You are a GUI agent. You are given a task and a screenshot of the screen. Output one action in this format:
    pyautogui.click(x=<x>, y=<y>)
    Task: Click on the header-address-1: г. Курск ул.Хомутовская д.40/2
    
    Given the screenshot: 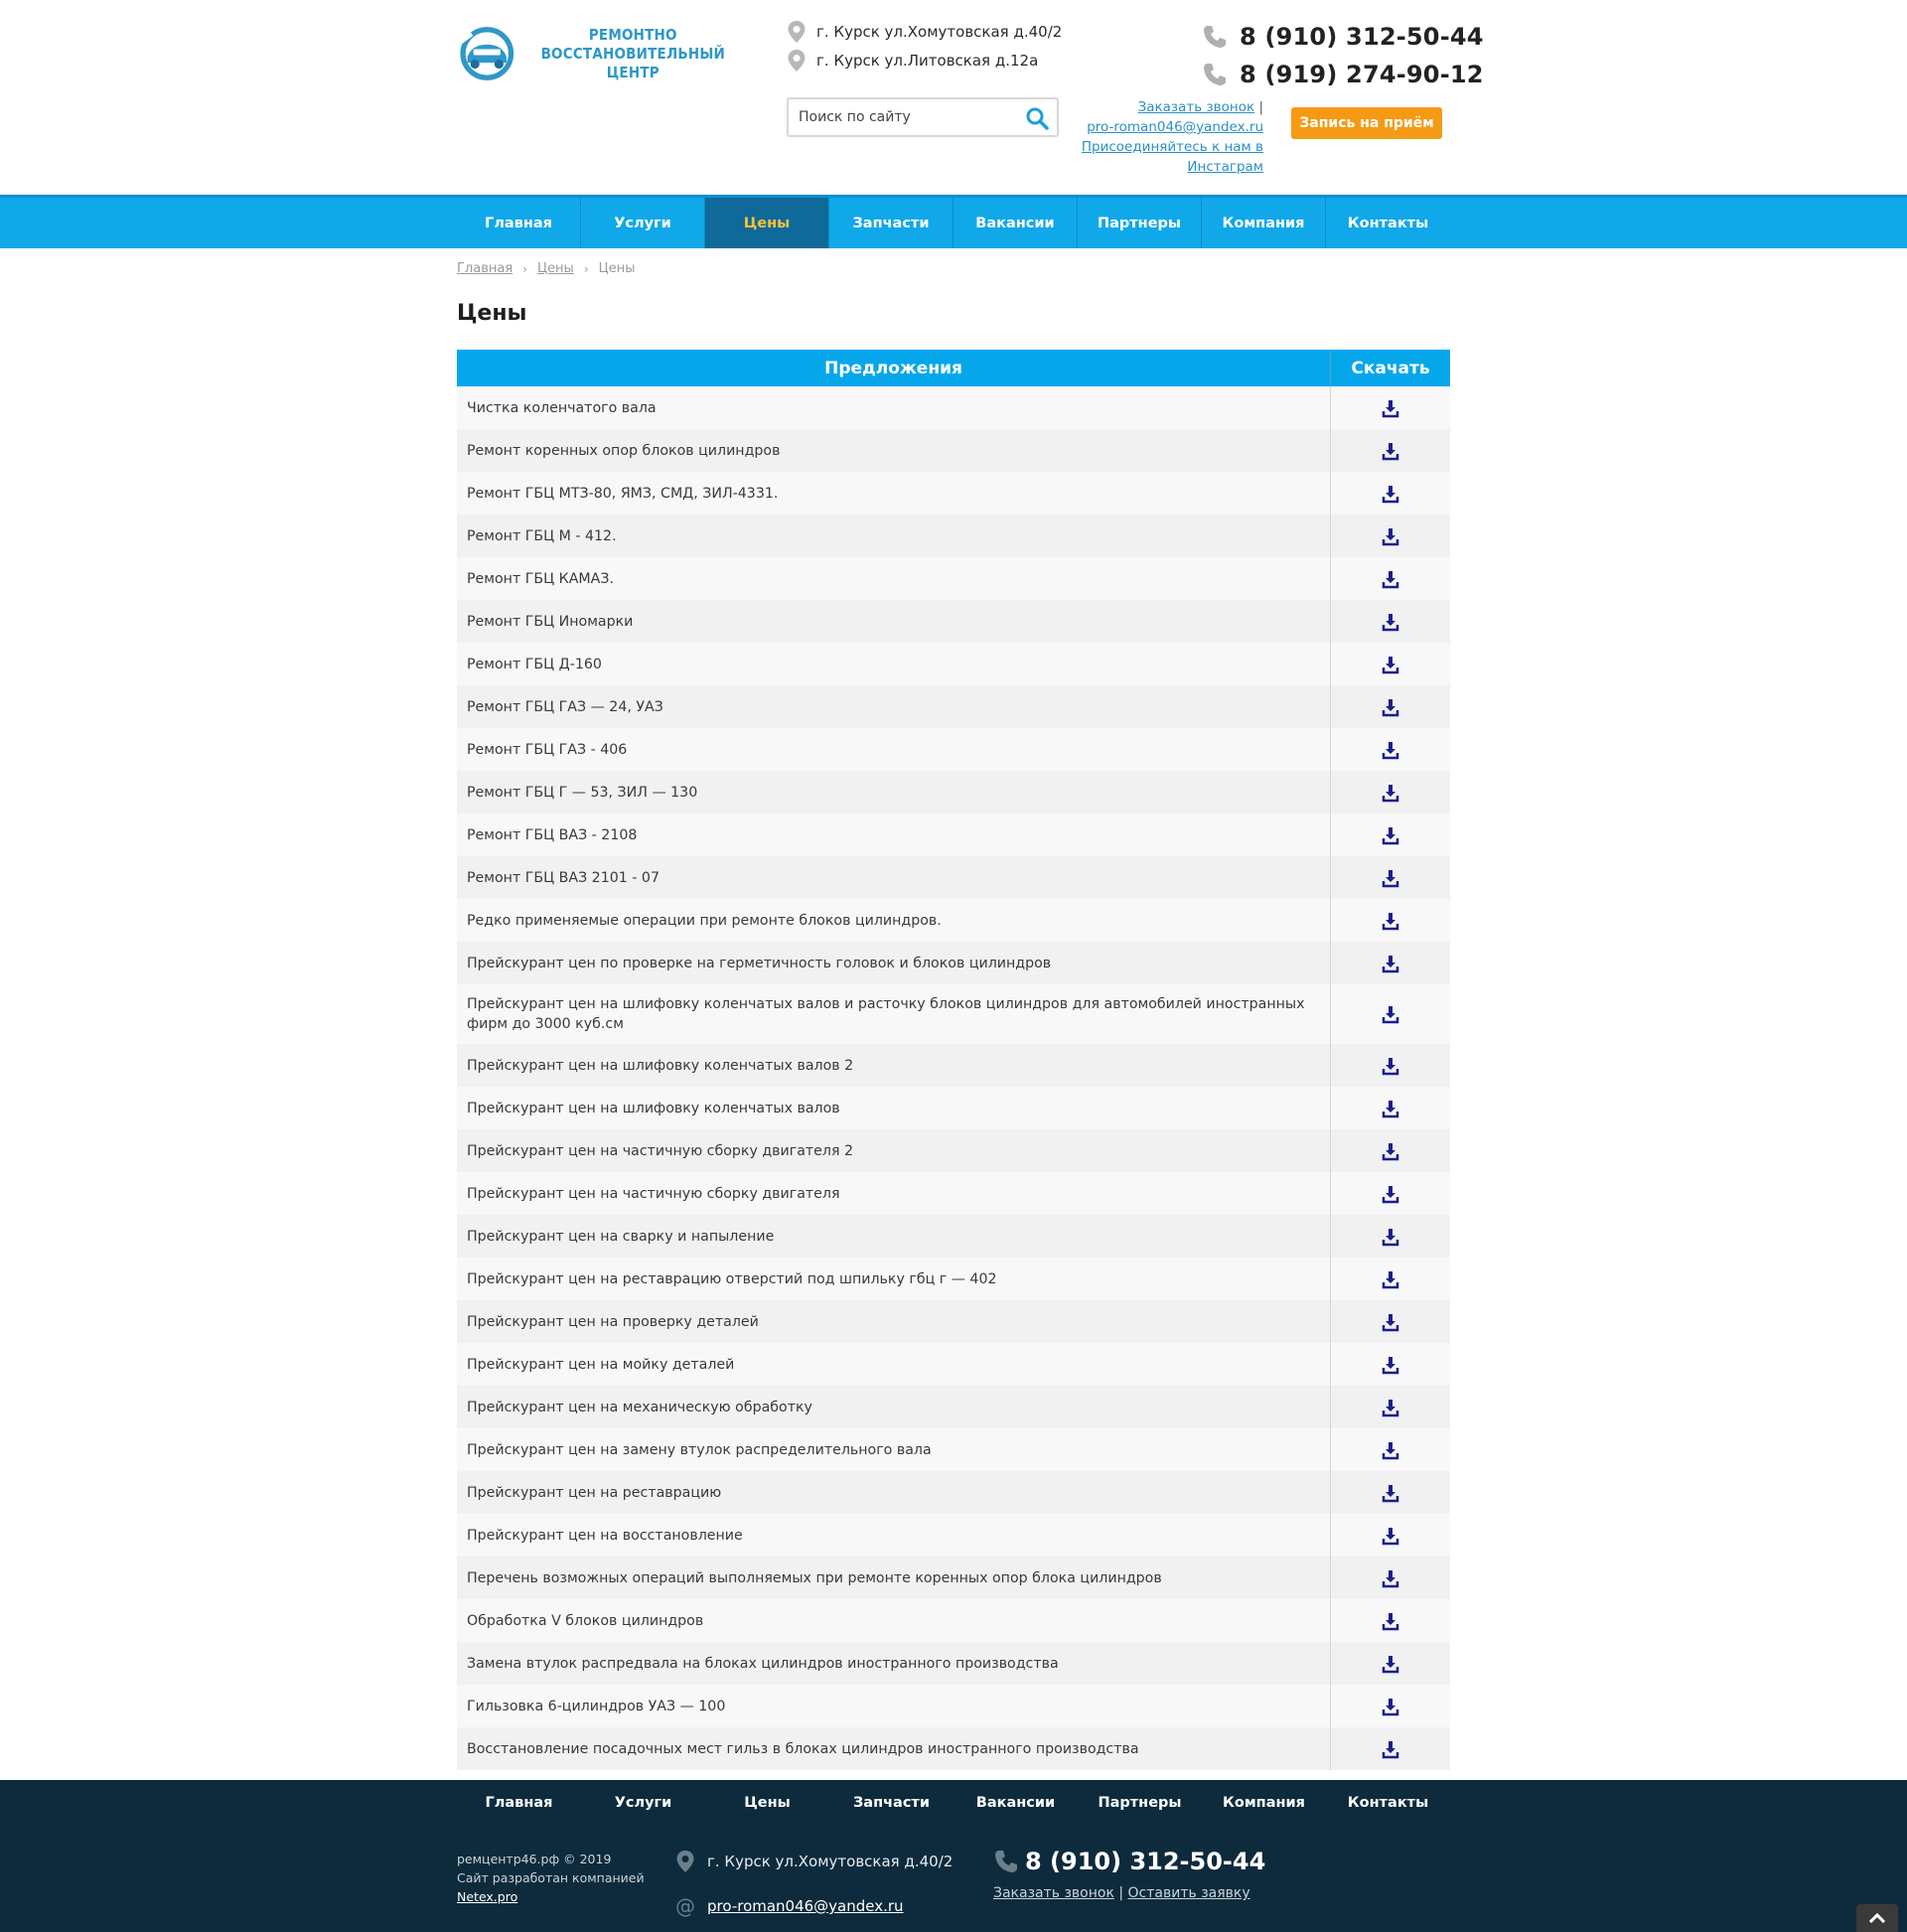 What is the action you would take?
    pyautogui.click(x=924, y=32)
    